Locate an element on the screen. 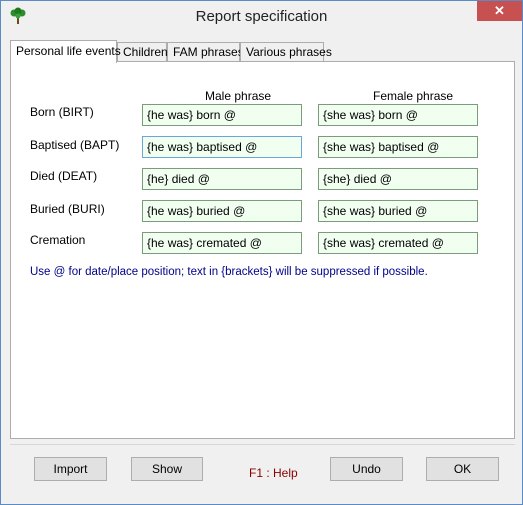 This screenshot has height=505, width=523. row-label-baptised: Baptised (BAPT) is located at coordinates (75, 145).